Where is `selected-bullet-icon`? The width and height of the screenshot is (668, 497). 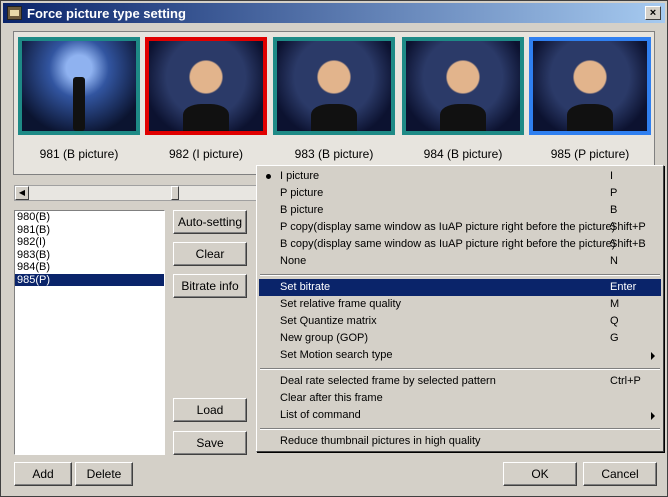 selected-bullet-icon is located at coordinates (268, 176).